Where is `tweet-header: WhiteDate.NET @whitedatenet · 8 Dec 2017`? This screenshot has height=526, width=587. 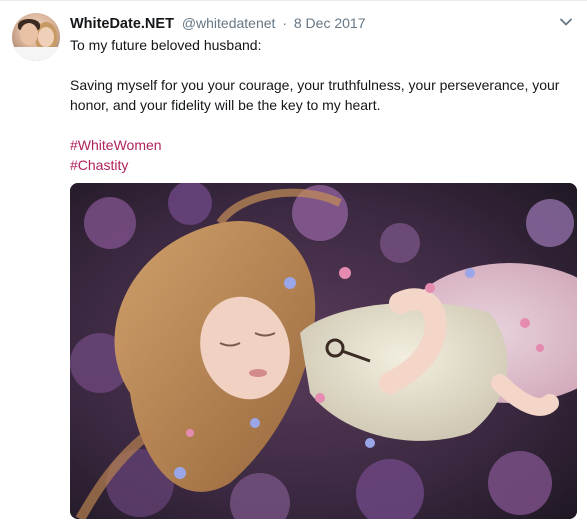
tweet-header: WhiteDate.NET @whitedatenet · 8 Dec 2017 is located at coordinates (217, 23).